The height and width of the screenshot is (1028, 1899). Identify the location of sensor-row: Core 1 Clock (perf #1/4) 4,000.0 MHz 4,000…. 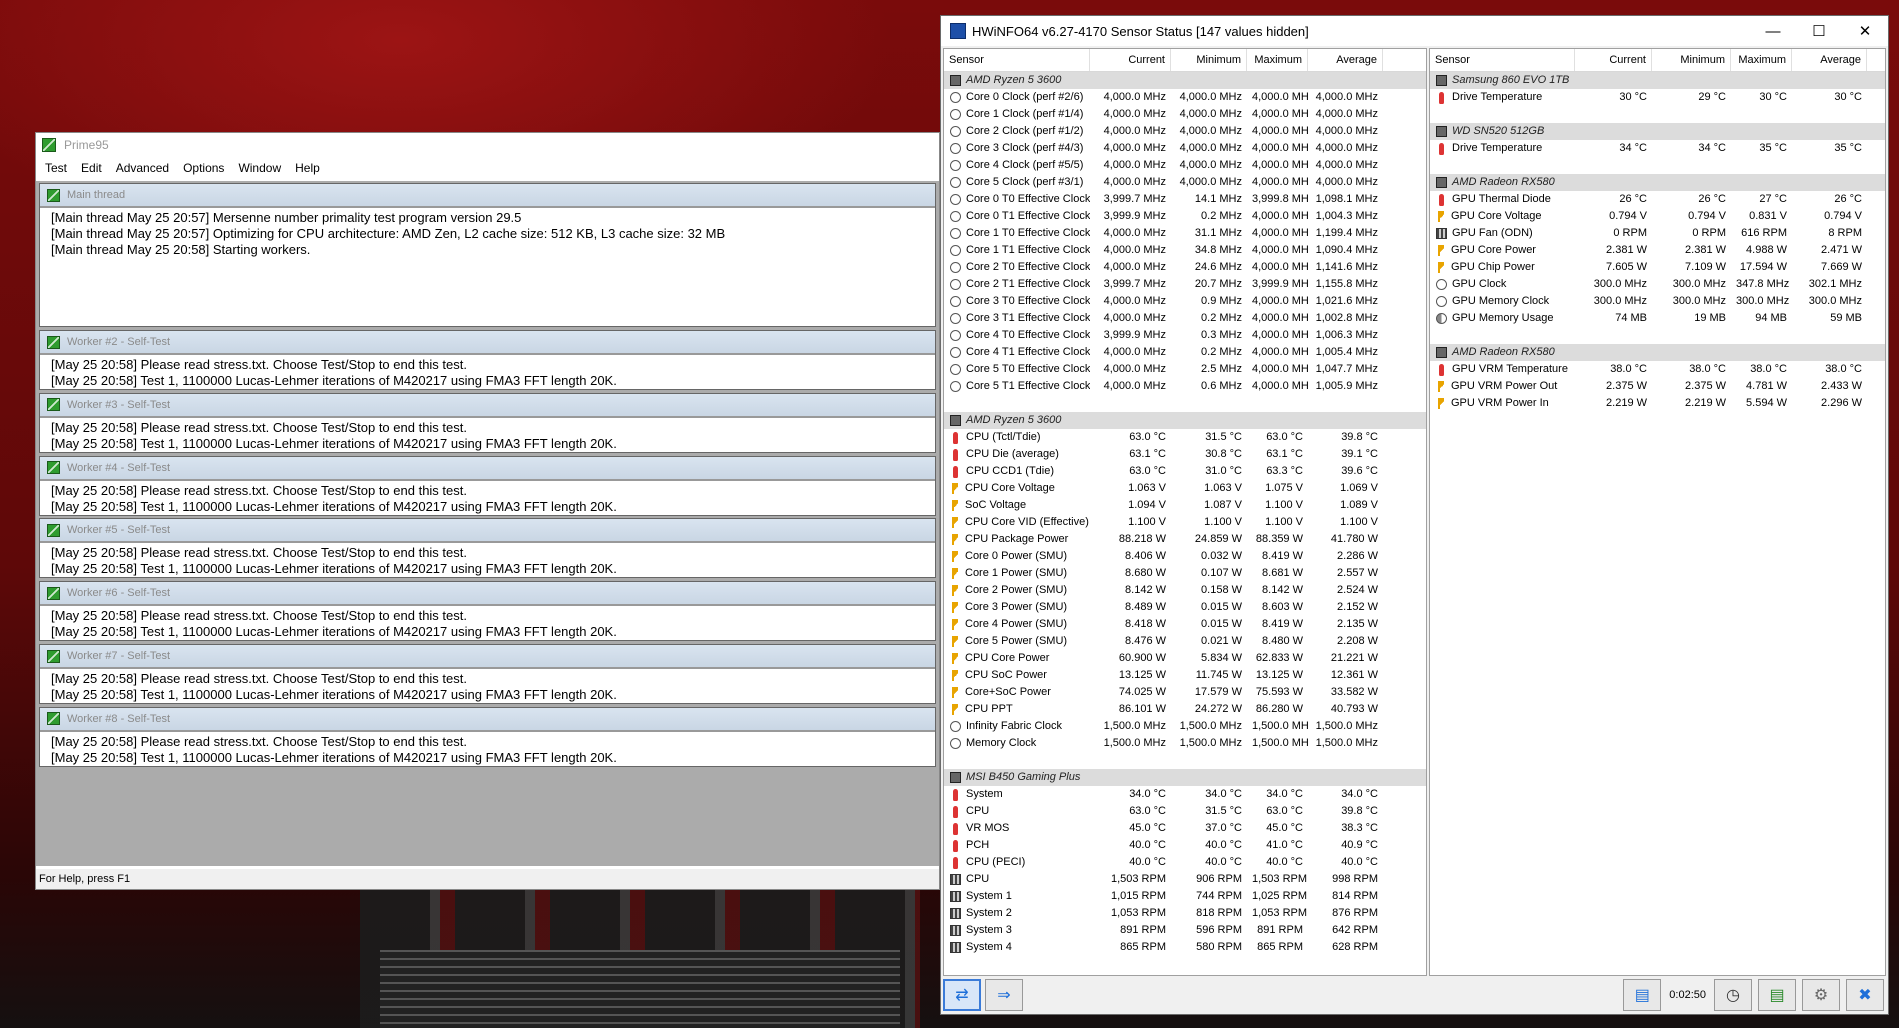
(1185, 114).